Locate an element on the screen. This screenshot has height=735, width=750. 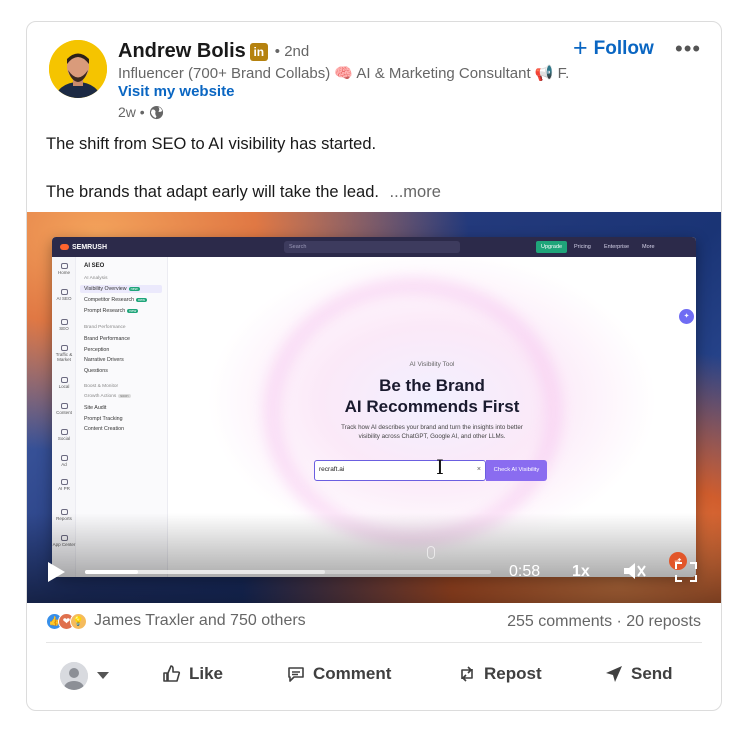
rail-ai-seo: AI SEO is located at coordinates (64, 295).